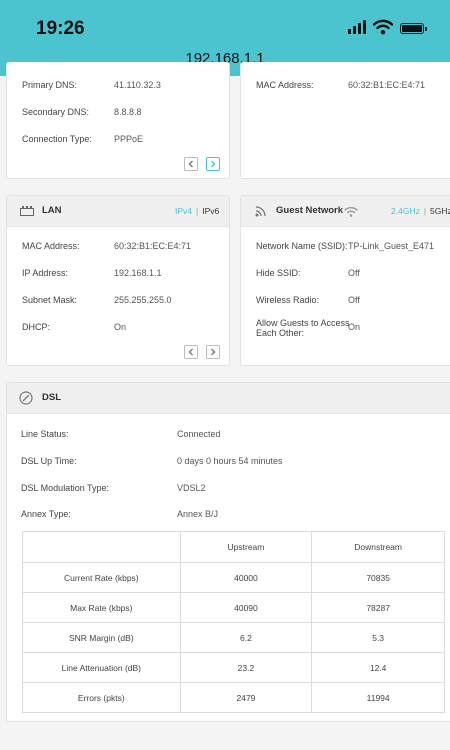 This screenshot has width=450, height=750. Describe the element at coordinates (378, 547) in the screenshot. I see `table-header-downstream: Downstream` at that location.